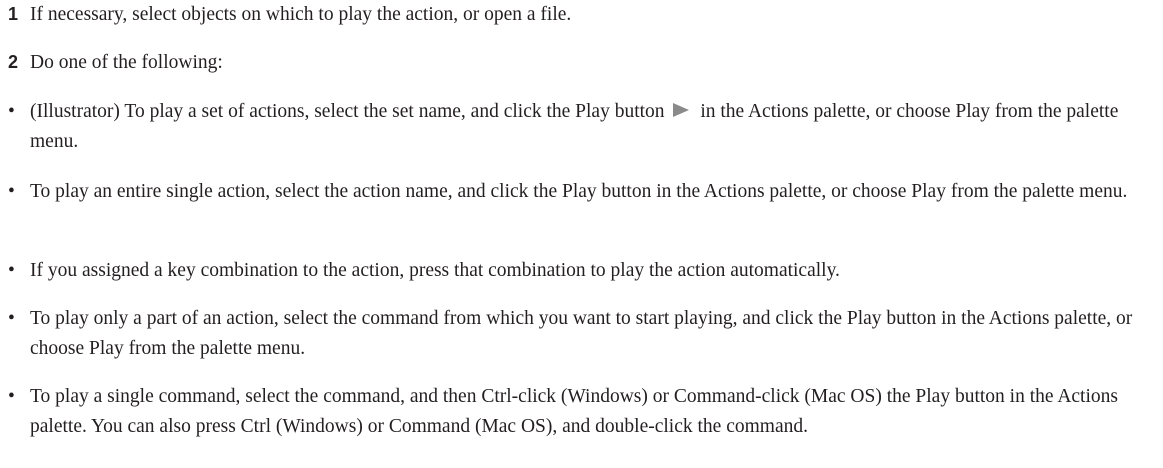  Describe the element at coordinates (681, 110) in the screenshot. I see `play-triangle-icon` at that location.